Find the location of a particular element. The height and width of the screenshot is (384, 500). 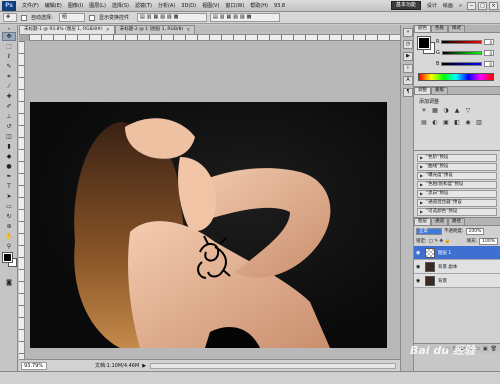

menu-help: 帮助(H) is located at coordinates (259, 6).